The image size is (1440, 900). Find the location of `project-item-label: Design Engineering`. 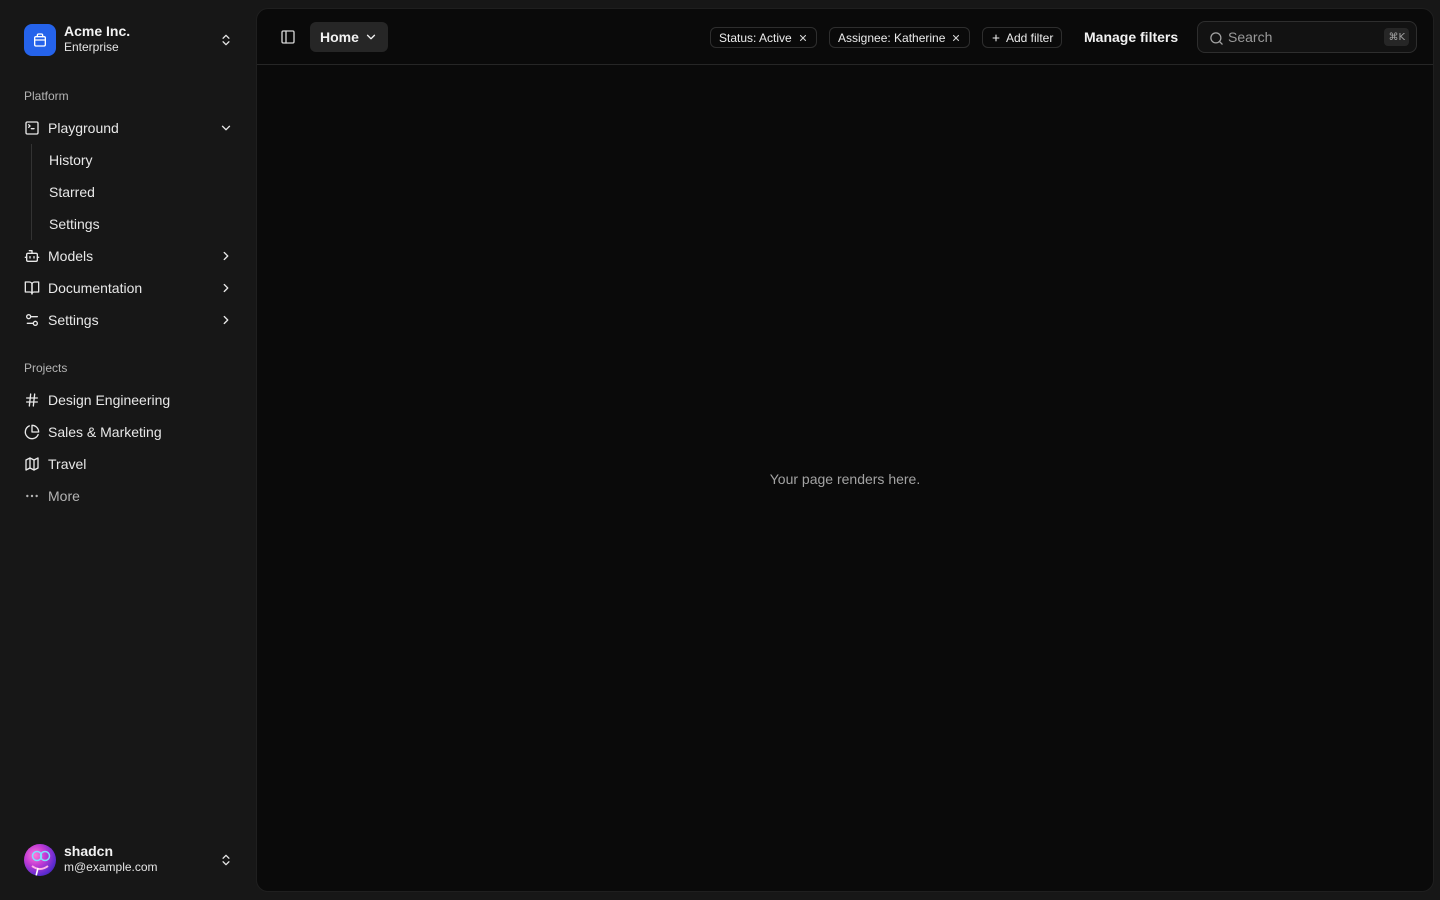

project-item-label: Design Engineering is located at coordinates (109, 400).